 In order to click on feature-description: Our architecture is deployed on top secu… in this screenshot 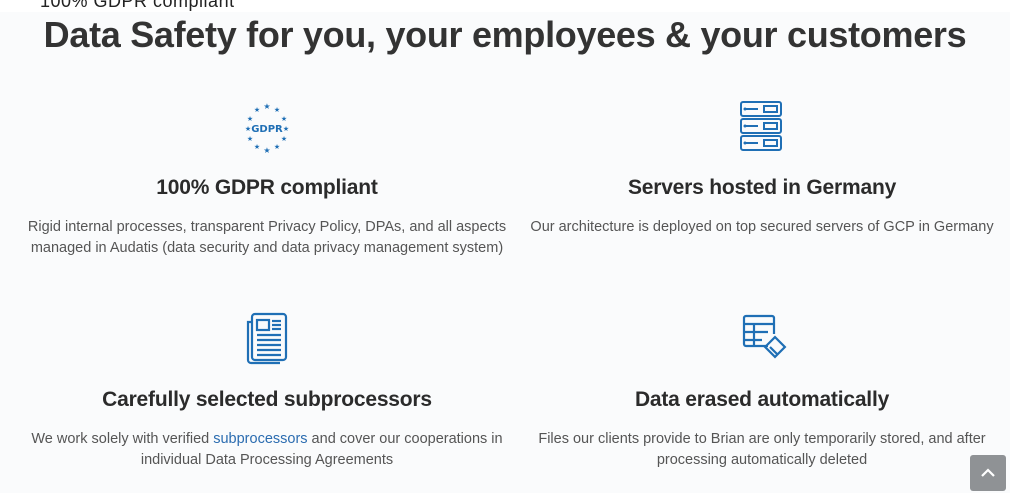, I will do `click(762, 227)`.